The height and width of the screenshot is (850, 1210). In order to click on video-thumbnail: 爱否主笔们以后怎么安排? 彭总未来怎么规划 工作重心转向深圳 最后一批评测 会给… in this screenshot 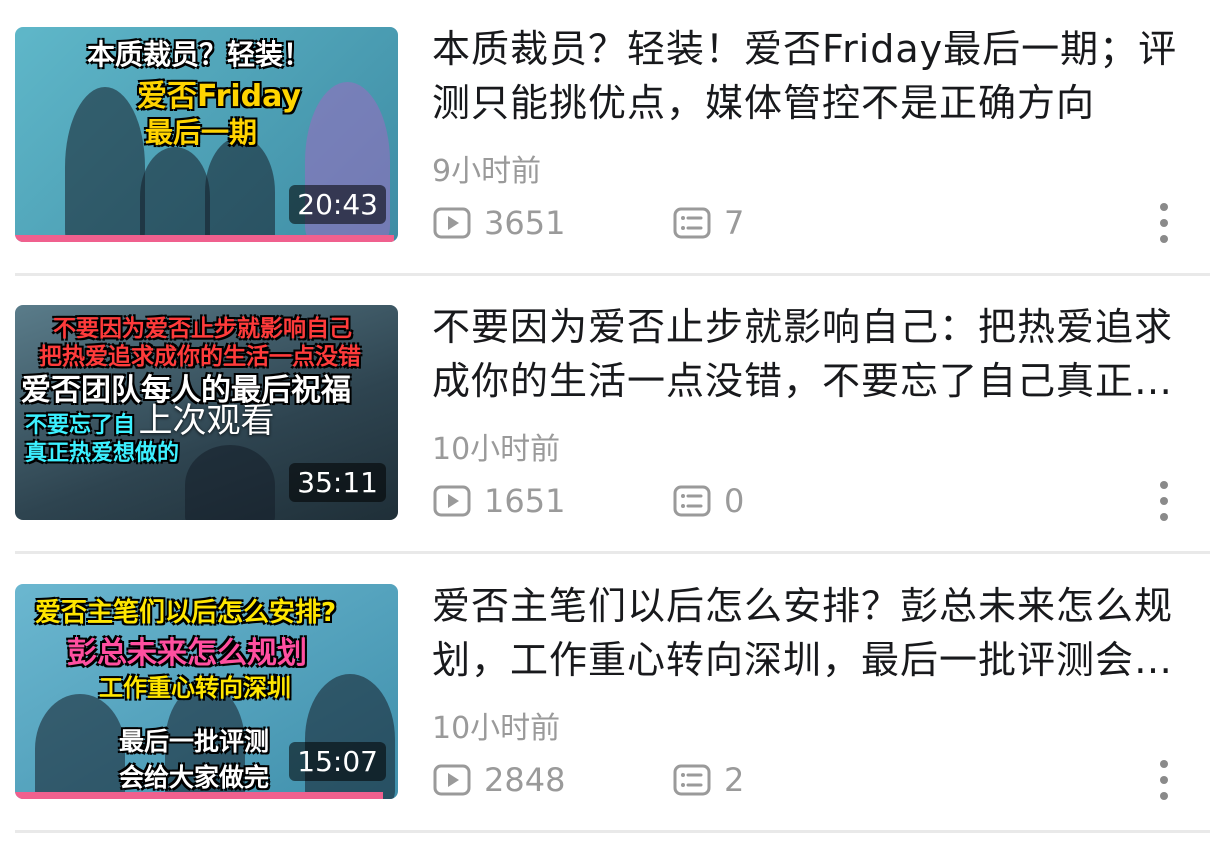, I will do `click(206, 691)`.